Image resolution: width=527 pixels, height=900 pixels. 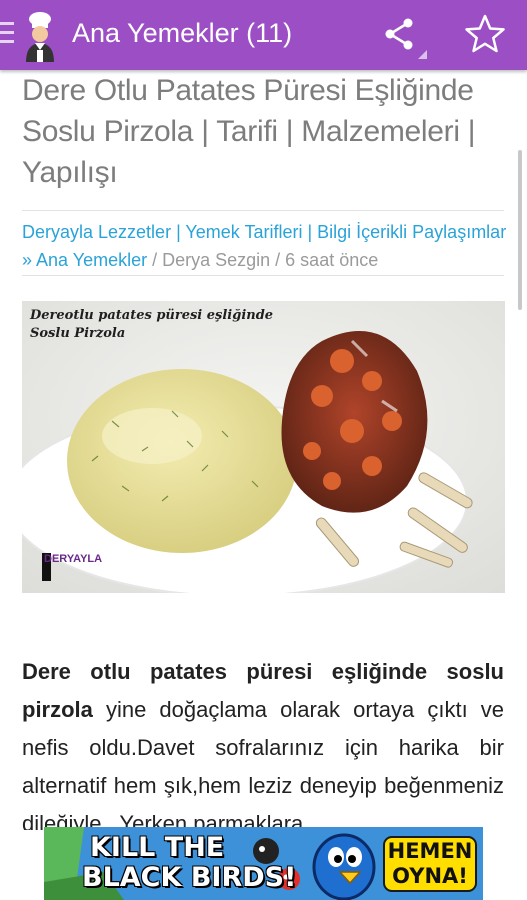 I want to click on share-button, so click(x=405, y=37).